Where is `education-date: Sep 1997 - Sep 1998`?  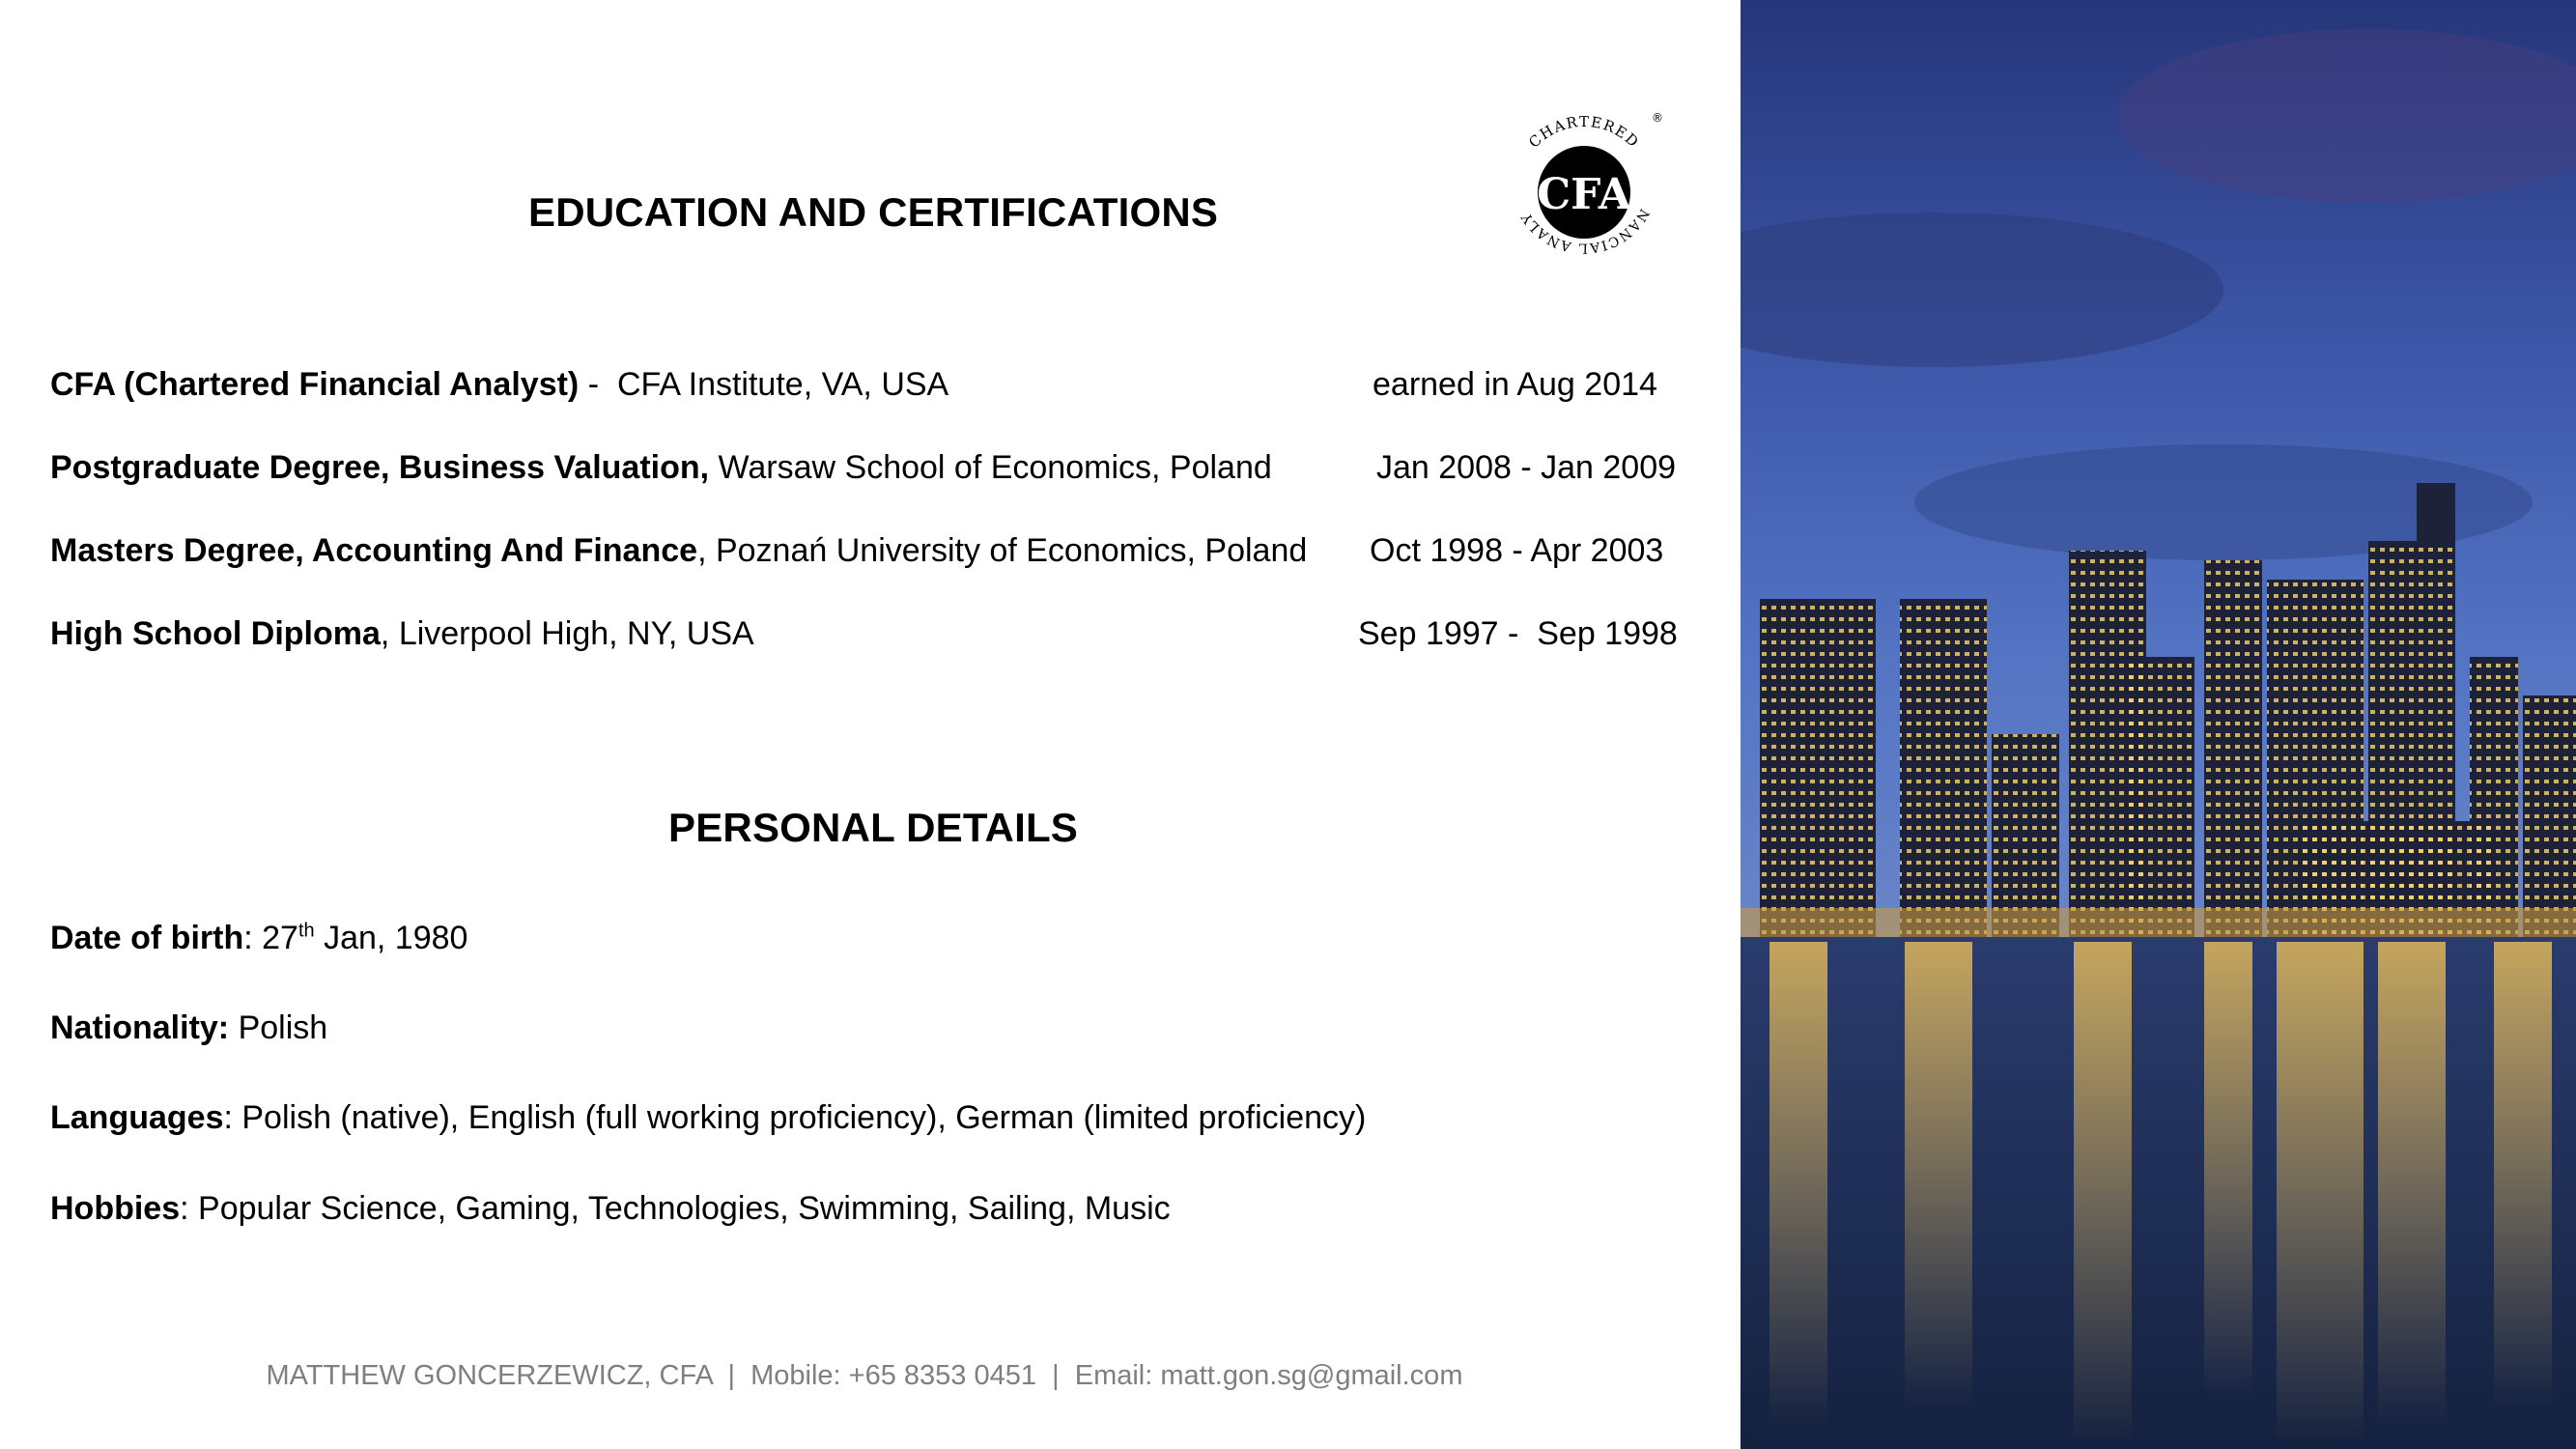 education-date: Sep 1997 - Sep 1998 is located at coordinates (1518, 633).